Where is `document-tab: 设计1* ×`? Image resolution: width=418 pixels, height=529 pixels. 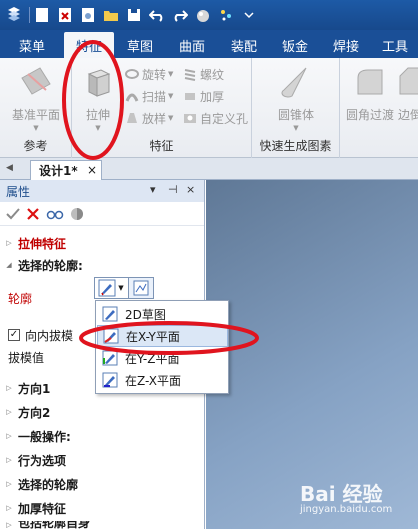
document-tab: 设计1* × is located at coordinates (66, 170).